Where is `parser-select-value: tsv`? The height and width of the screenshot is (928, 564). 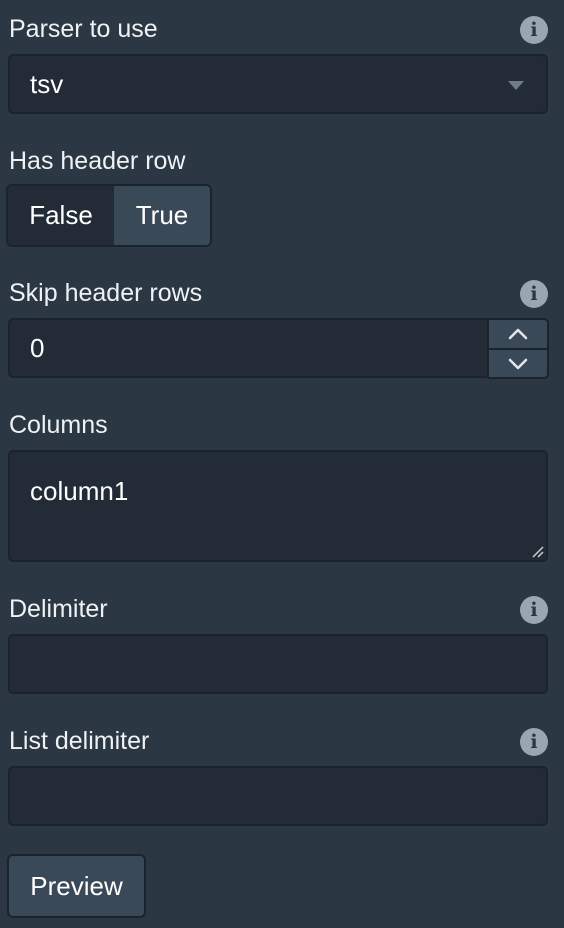 parser-select-value: tsv is located at coordinates (47, 84).